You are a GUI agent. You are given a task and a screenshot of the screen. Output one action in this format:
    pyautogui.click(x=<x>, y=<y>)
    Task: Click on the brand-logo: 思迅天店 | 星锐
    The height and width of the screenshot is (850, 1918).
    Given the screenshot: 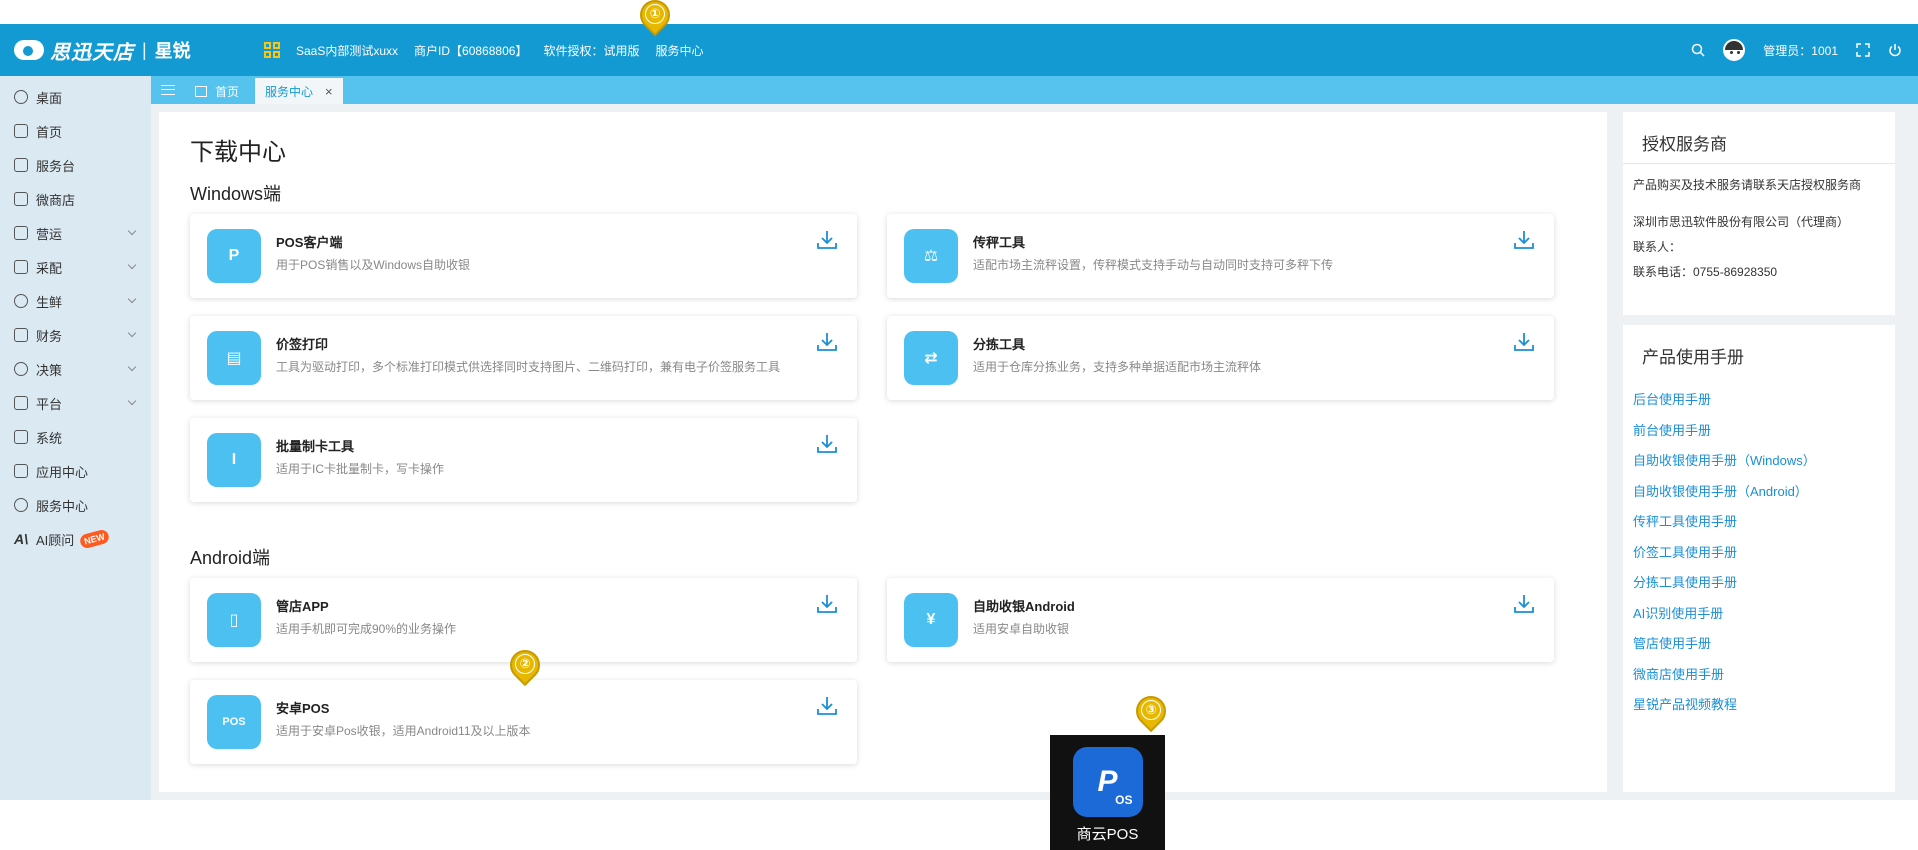 What is the action you would take?
    pyautogui.click(x=119, y=50)
    